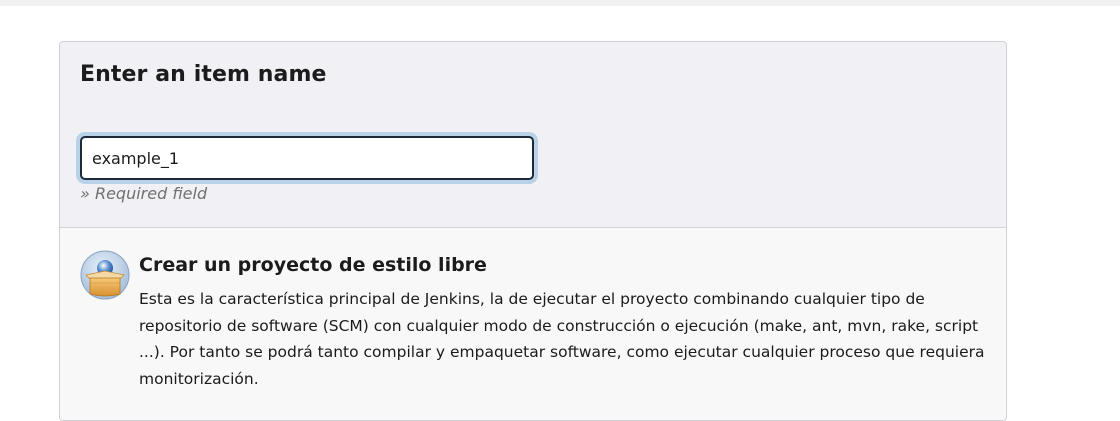 The image size is (1120, 421). Describe the element at coordinates (144, 193) in the screenshot. I see `required-field-note: » Required field` at that location.